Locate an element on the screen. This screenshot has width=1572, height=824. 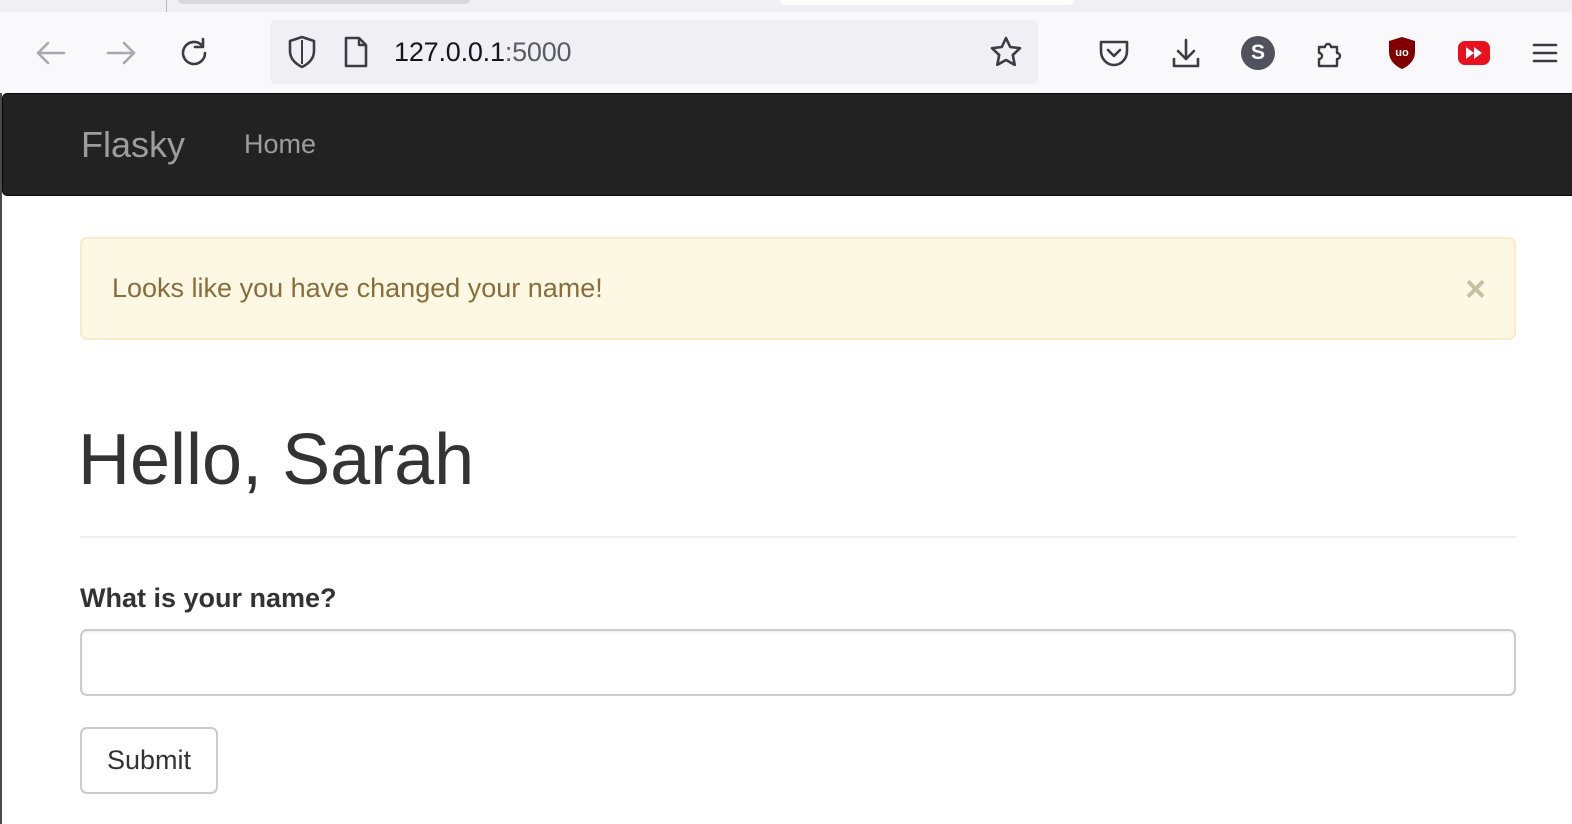
navbar-brand: Flasky is located at coordinates (133, 144).